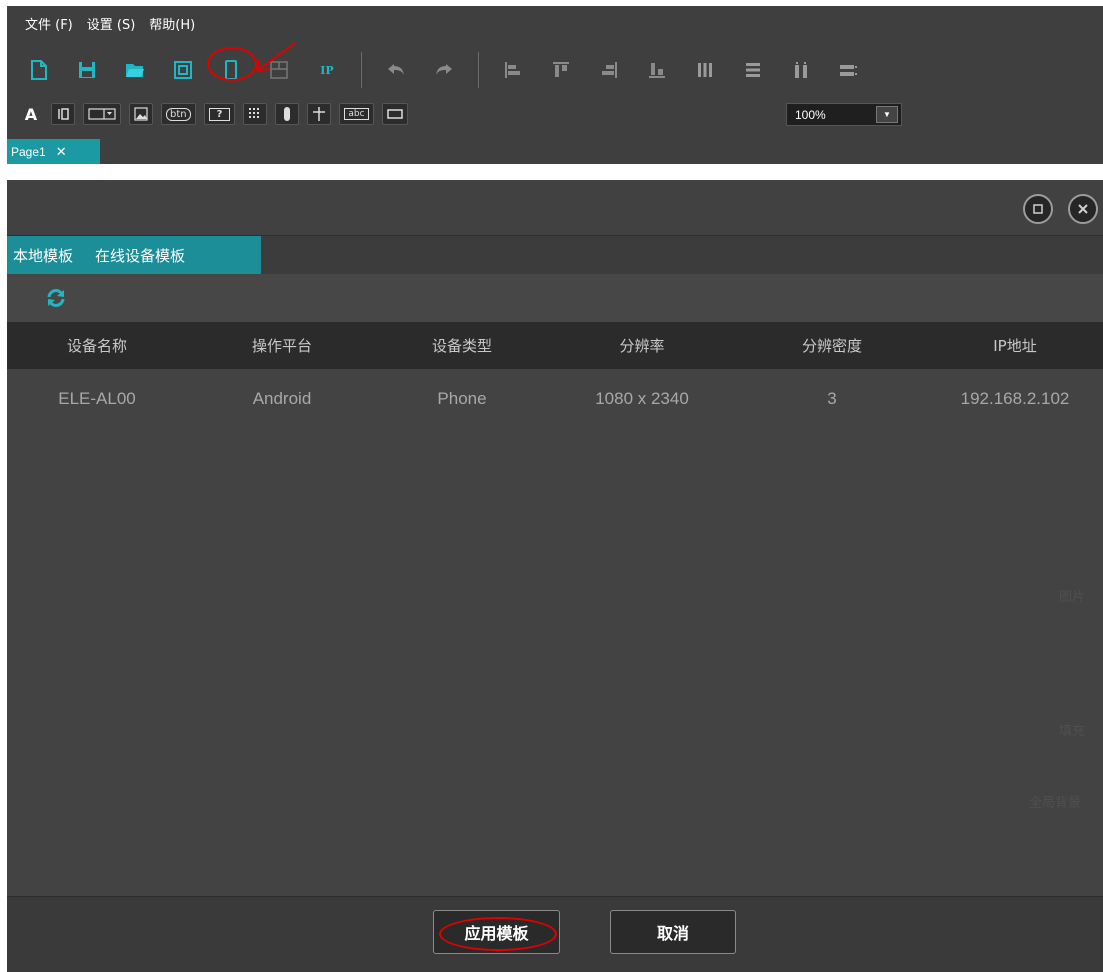  What do you see at coordinates (43, 255) in the screenshot?
I see `tab-local-templates: 本地模板` at bounding box center [43, 255].